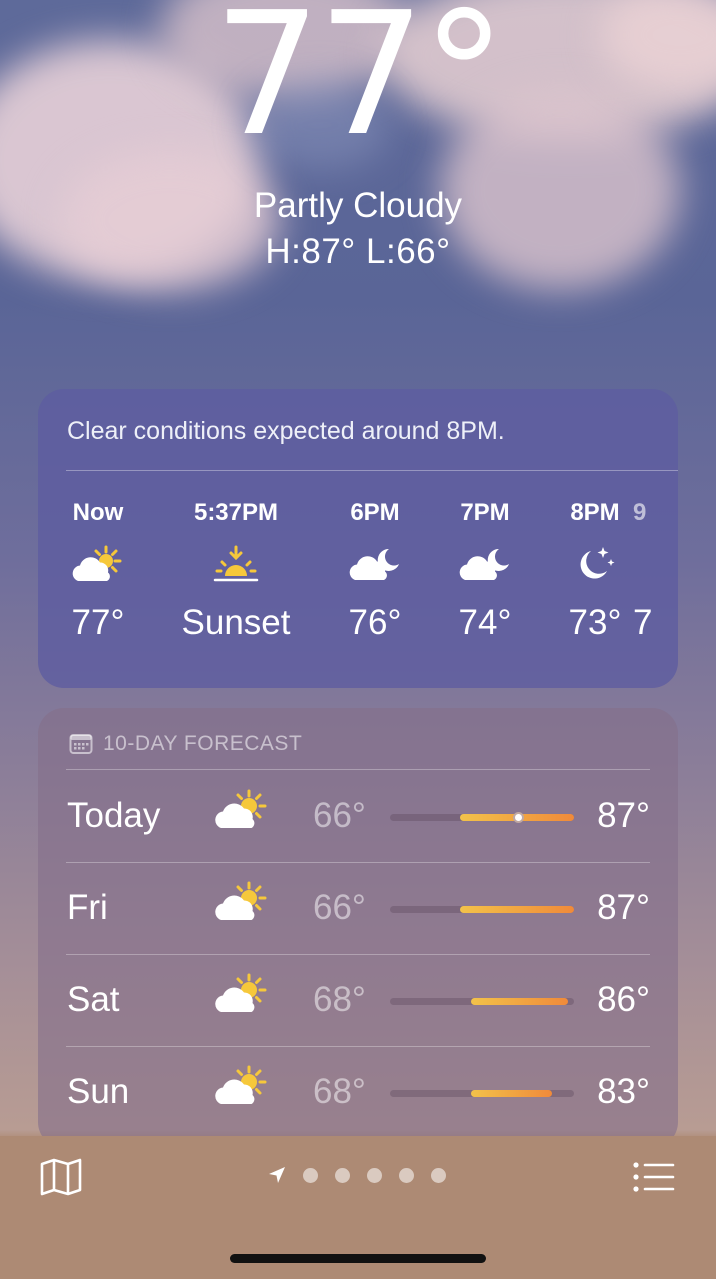 The width and height of the screenshot is (716, 1279). Describe the element at coordinates (358, 205) in the screenshot. I see `current-condition: Partly Cloudy` at that location.